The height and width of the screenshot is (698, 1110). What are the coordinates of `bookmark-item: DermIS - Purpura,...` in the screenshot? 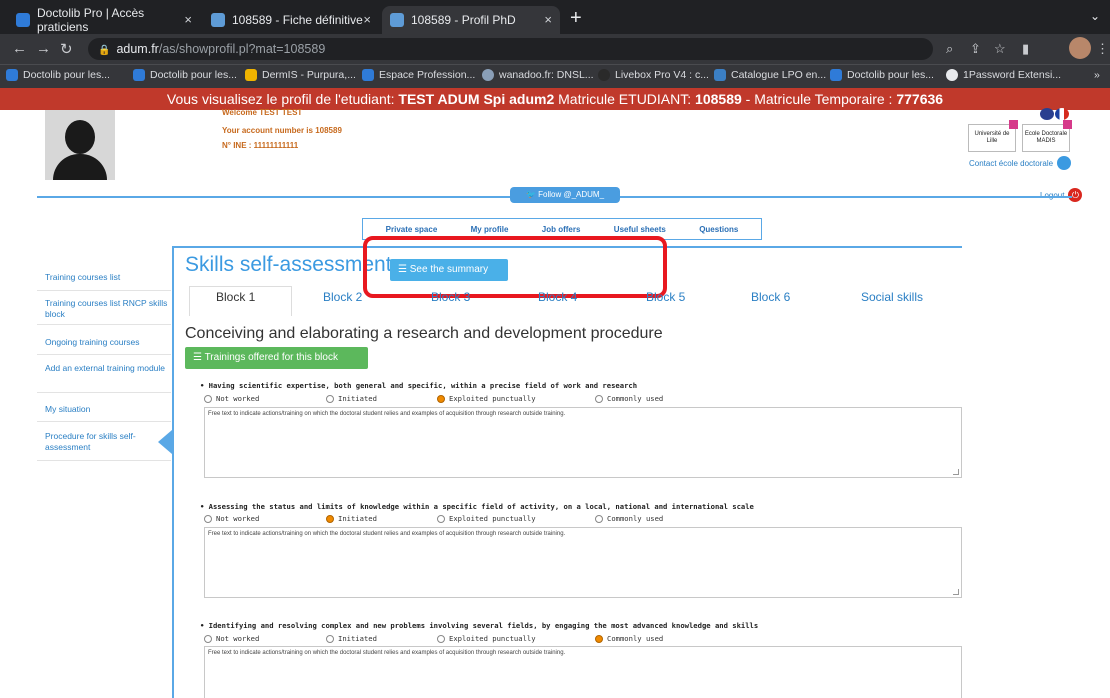 It's located at (300, 75).